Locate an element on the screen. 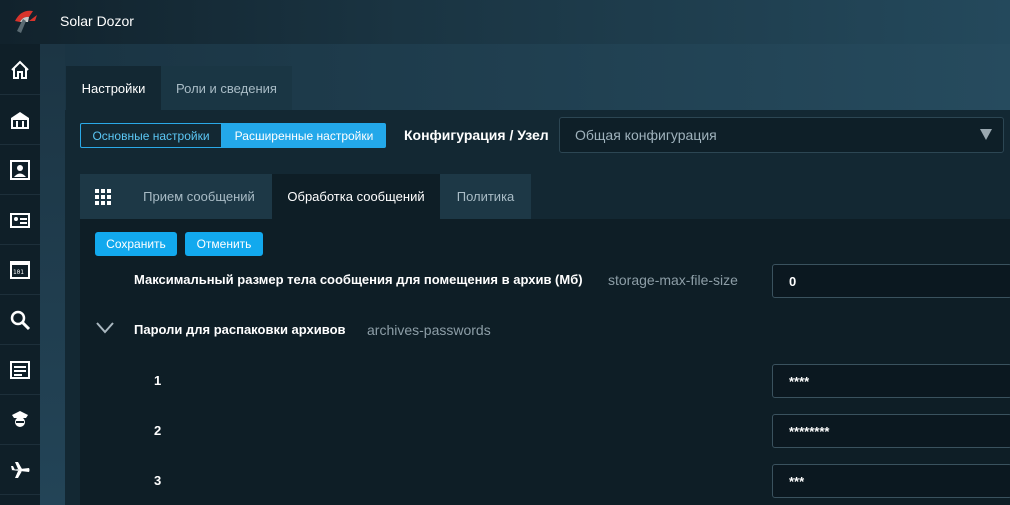  password-index: 3 is located at coordinates (158, 480).